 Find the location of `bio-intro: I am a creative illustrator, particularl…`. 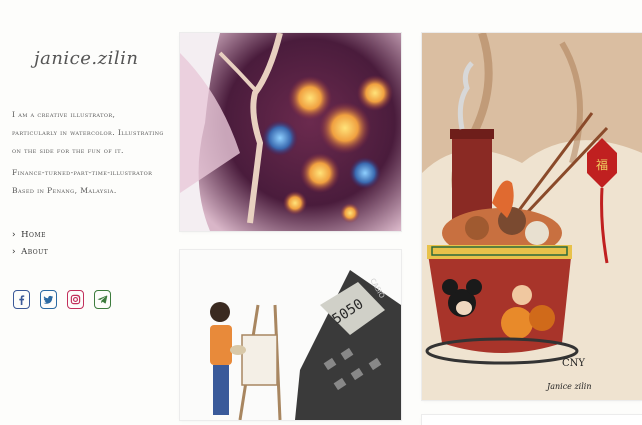

bio-intro: I am a creative illustrator, particularl… is located at coordinates (92, 133).